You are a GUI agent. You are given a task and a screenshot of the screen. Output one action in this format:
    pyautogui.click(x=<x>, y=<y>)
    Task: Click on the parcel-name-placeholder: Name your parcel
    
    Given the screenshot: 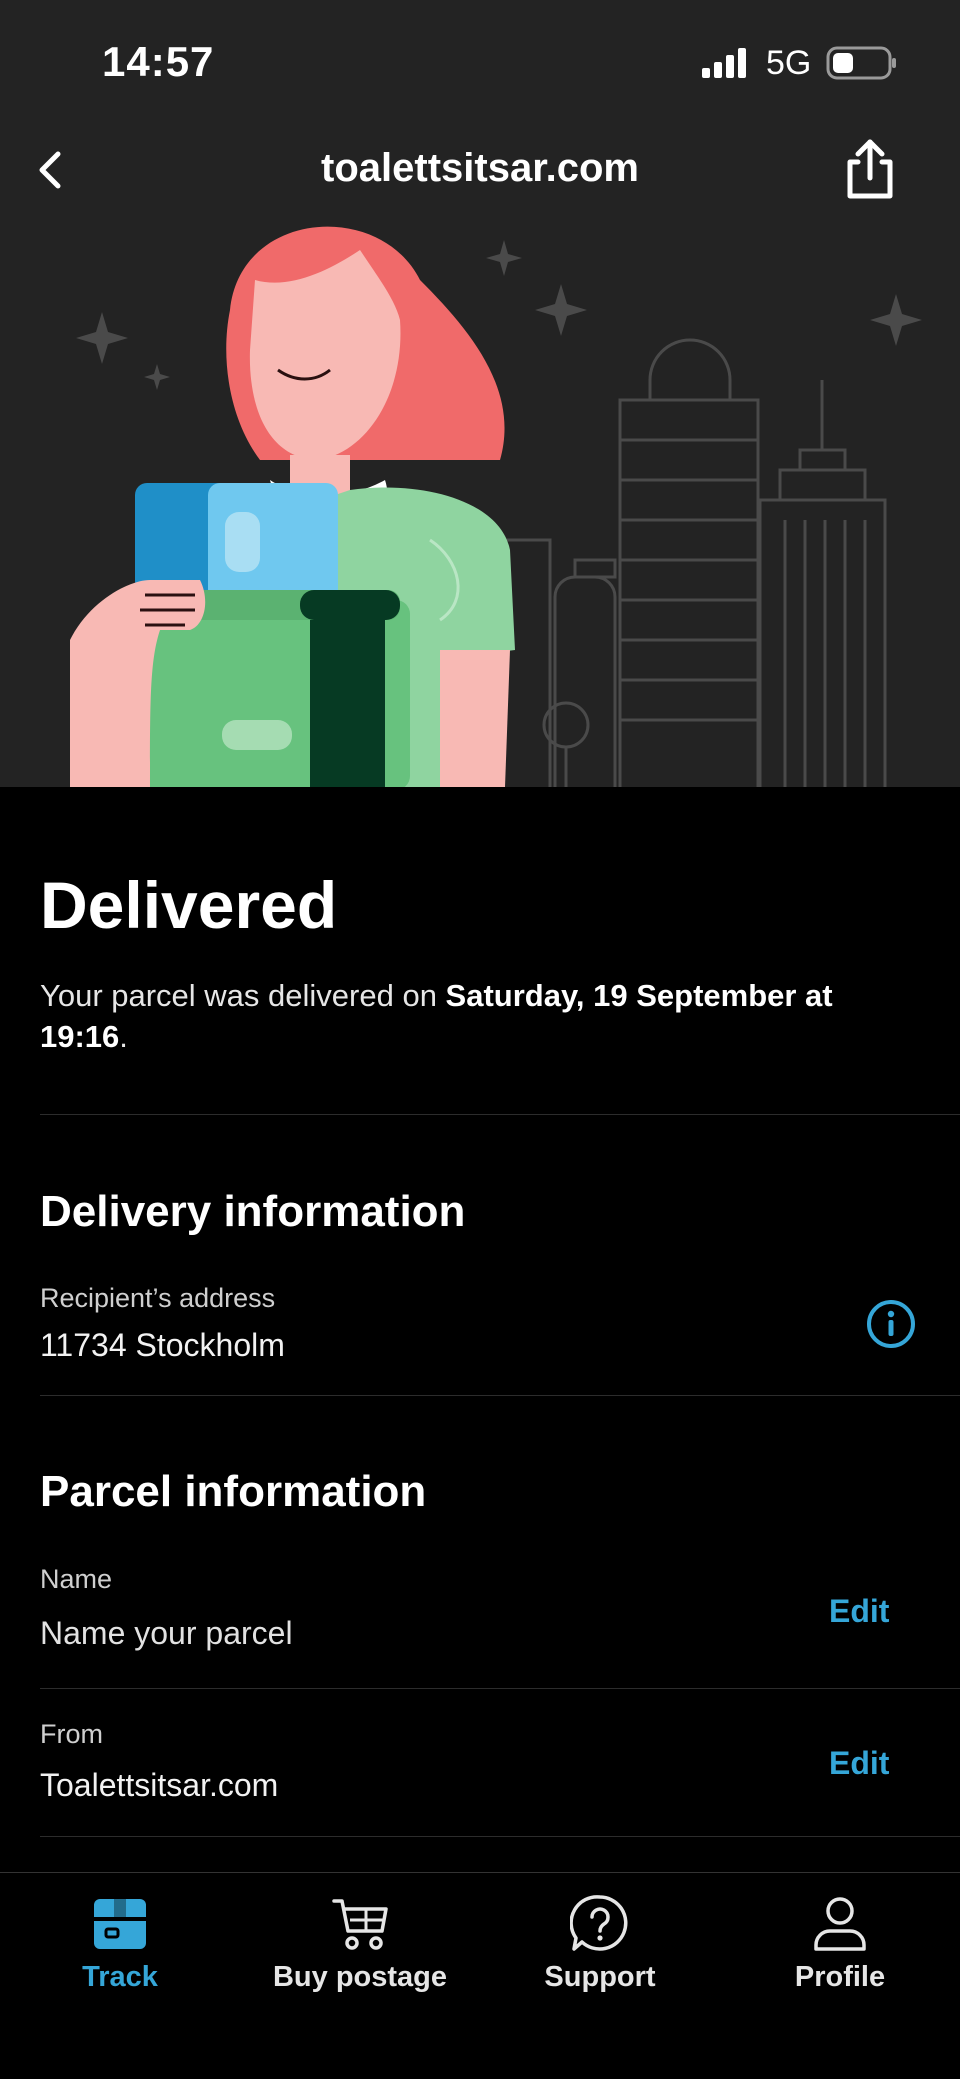 What is the action you would take?
    pyautogui.click(x=166, y=1633)
    